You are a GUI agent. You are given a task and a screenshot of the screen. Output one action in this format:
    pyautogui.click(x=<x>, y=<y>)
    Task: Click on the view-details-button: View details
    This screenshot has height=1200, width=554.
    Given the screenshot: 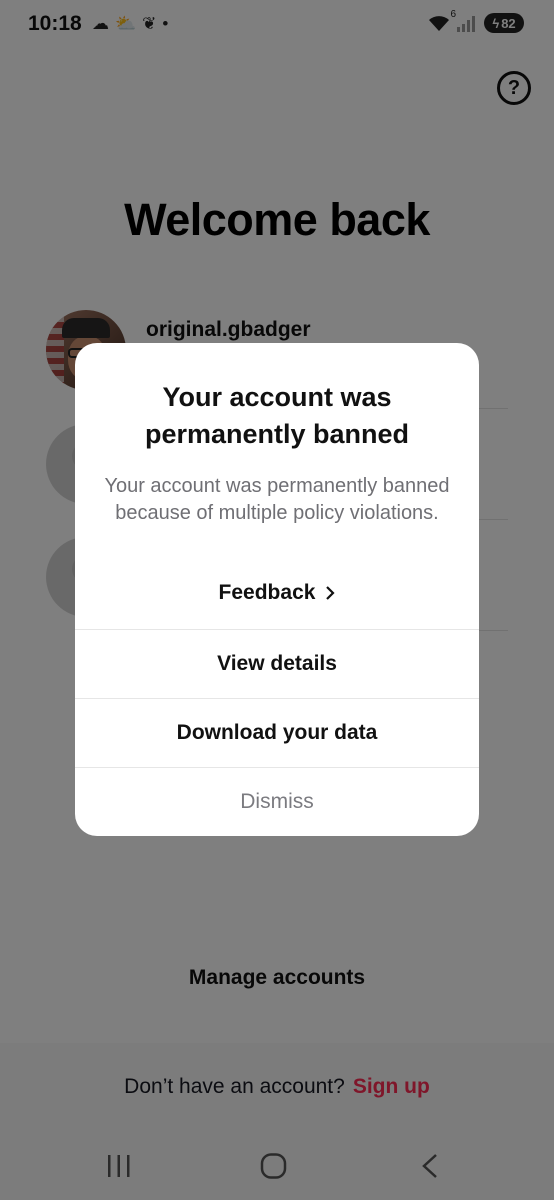 What is the action you would take?
    pyautogui.click(x=277, y=663)
    